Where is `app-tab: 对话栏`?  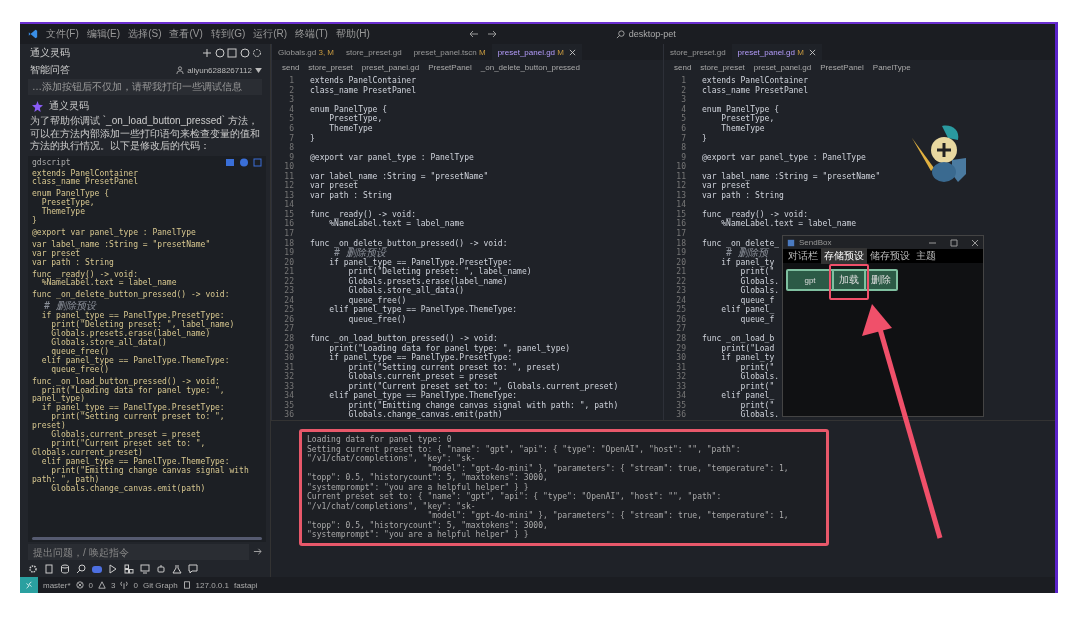
app-tab: 对话栏 is located at coordinates (803, 256).